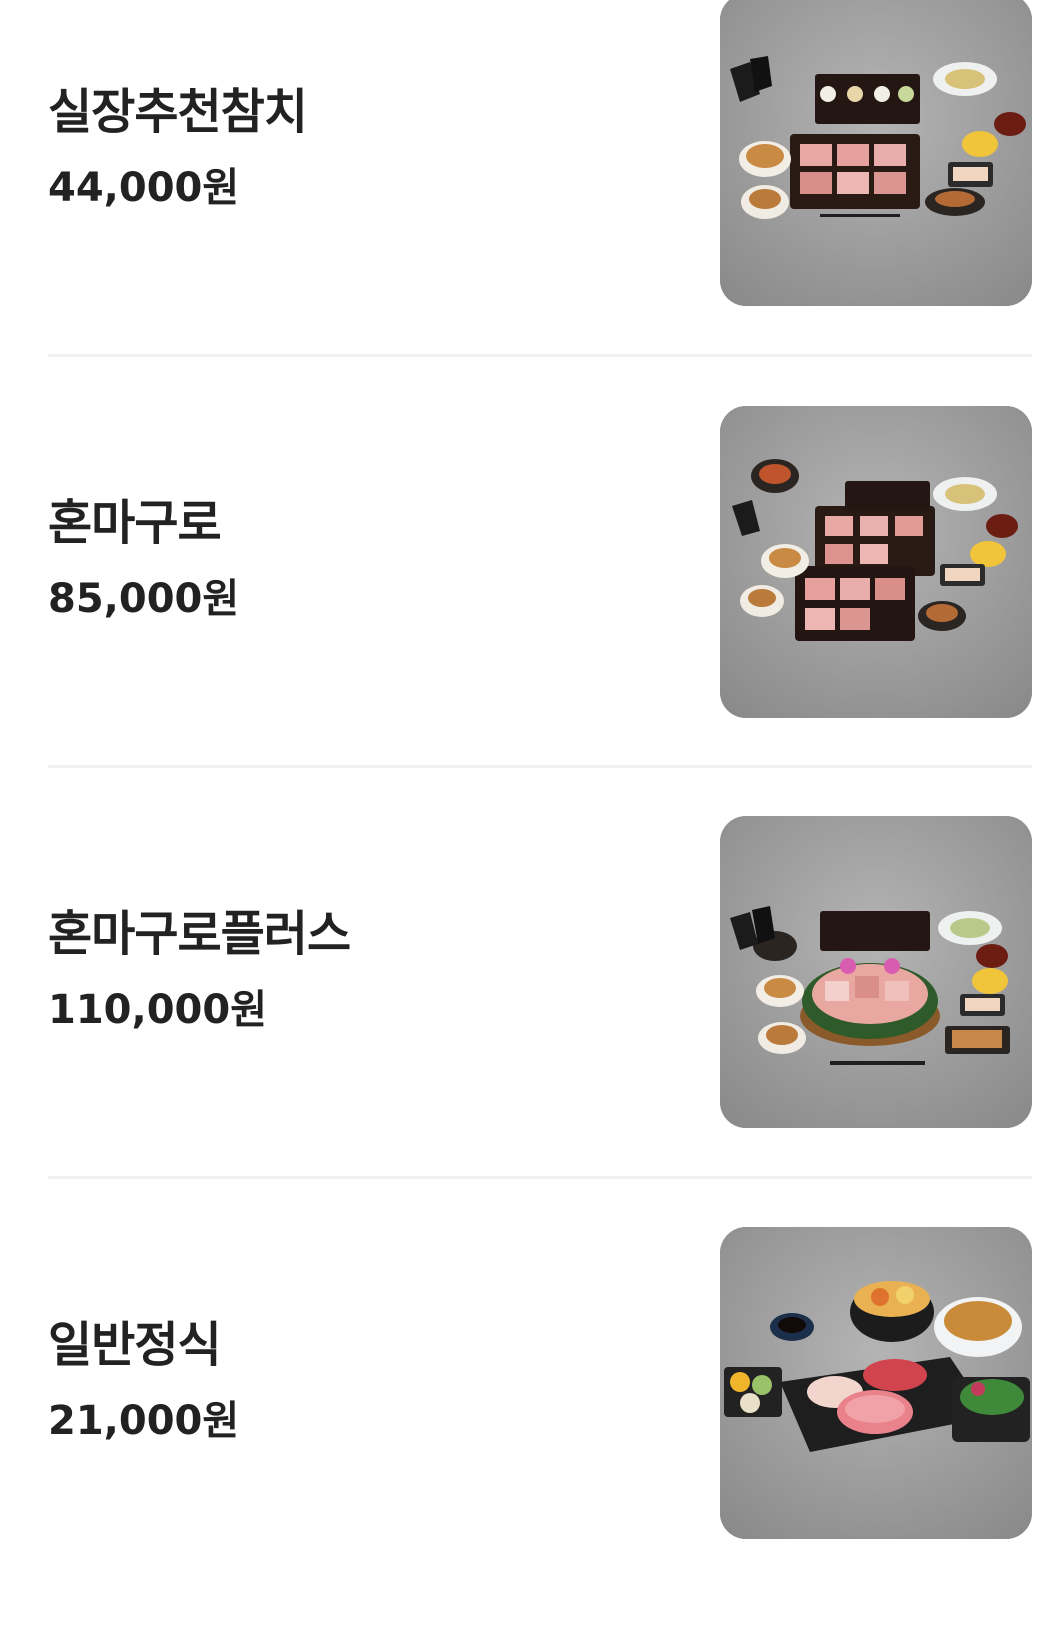  Describe the element at coordinates (144, 188) in the screenshot. I see `menu-item-price: 44,000원` at that location.